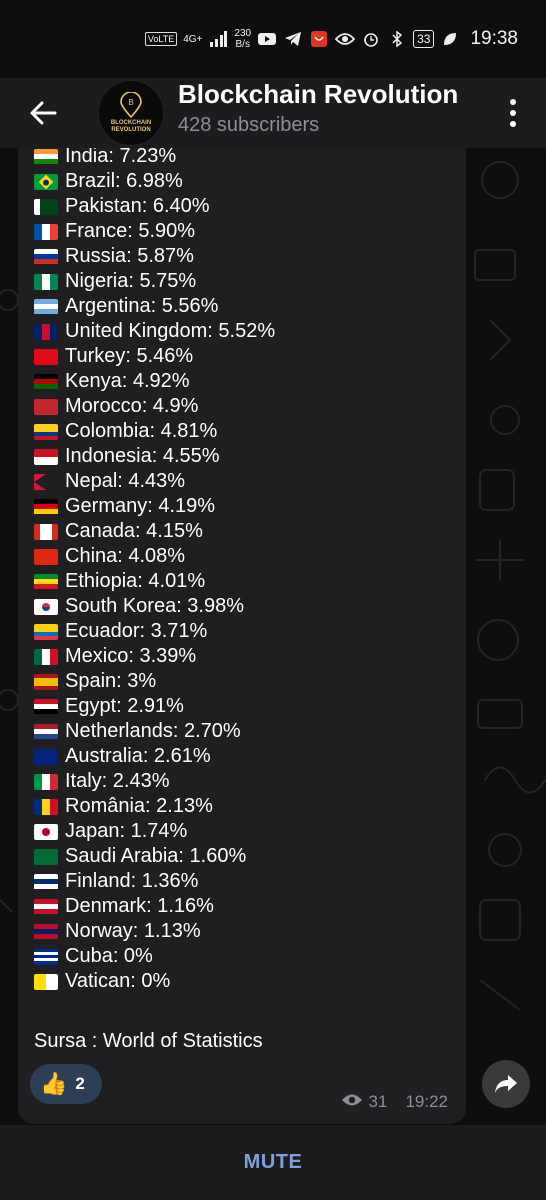 Image resolution: width=546 pixels, height=1200 pixels. Describe the element at coordinates (218, 39) in the screenshot. I see `signal-icon` at that location.